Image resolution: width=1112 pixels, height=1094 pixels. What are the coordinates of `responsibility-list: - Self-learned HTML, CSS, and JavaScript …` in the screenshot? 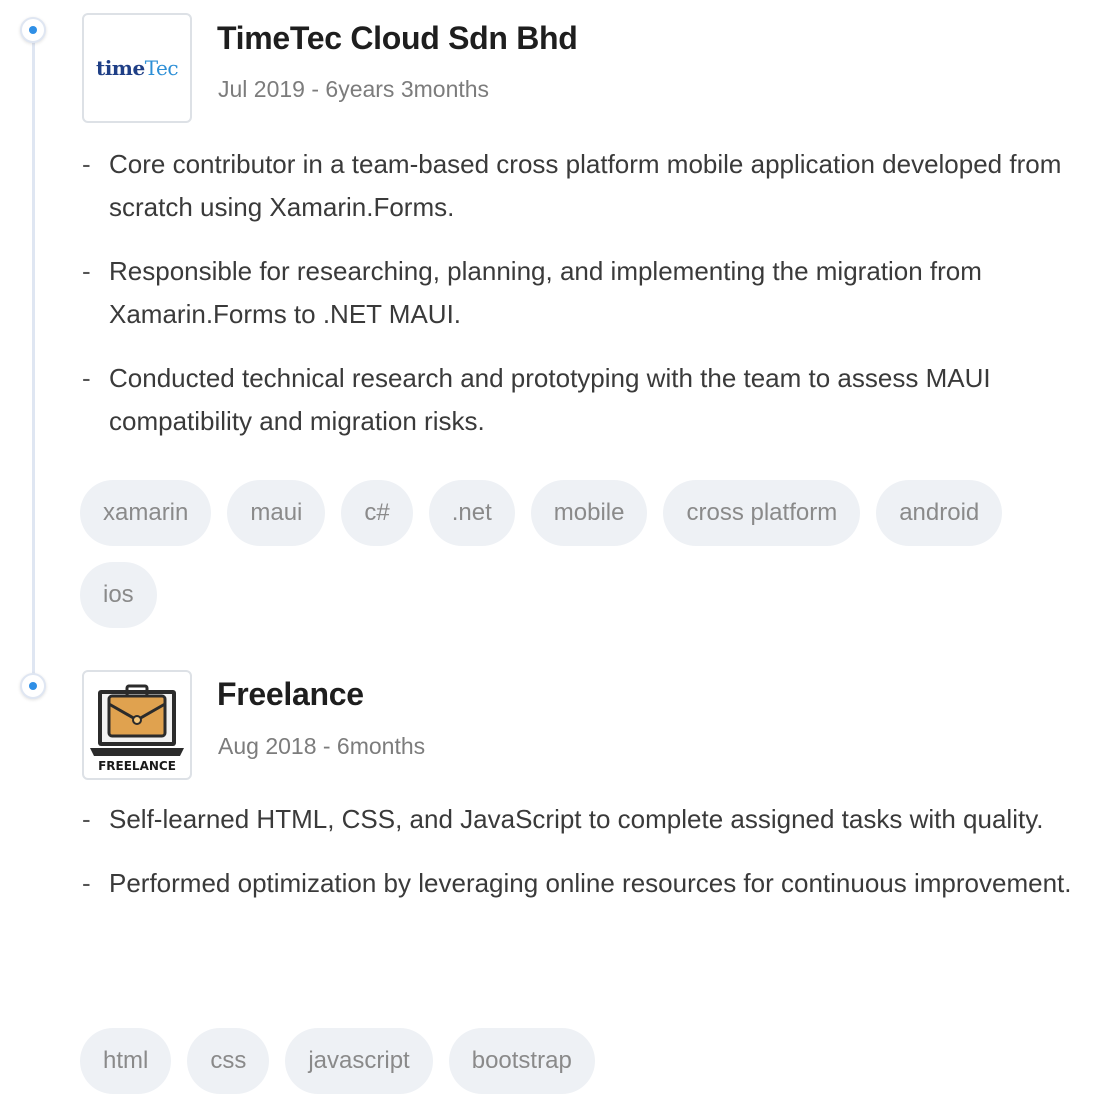 It's located at (590, 862).